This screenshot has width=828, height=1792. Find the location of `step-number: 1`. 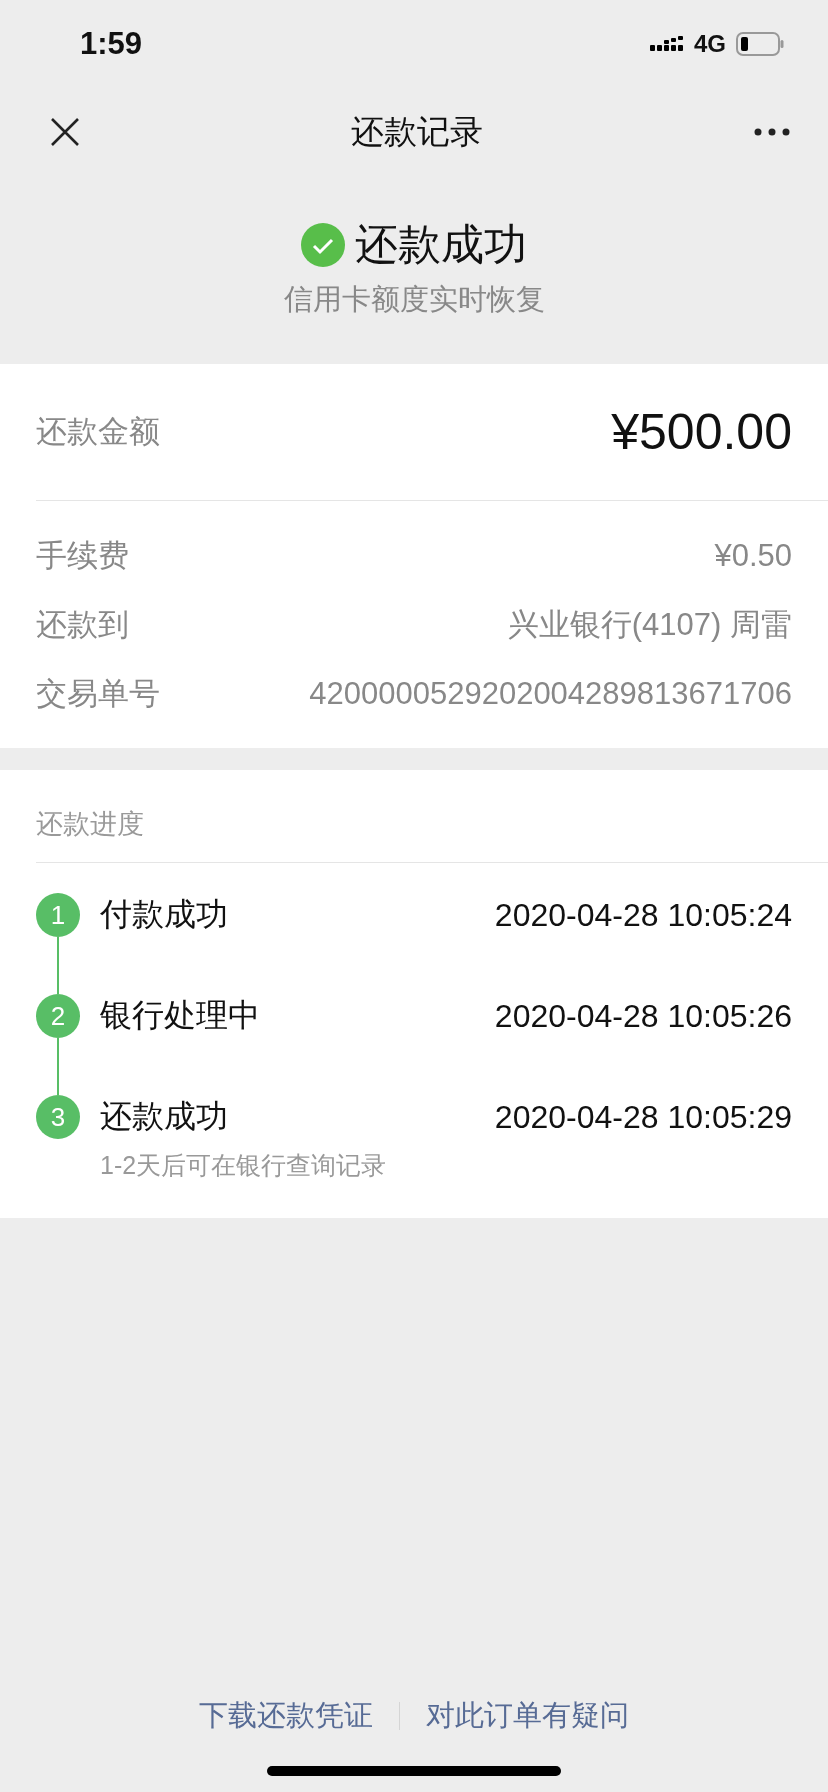

step-number: 1 is located at coordinates (58, 915).